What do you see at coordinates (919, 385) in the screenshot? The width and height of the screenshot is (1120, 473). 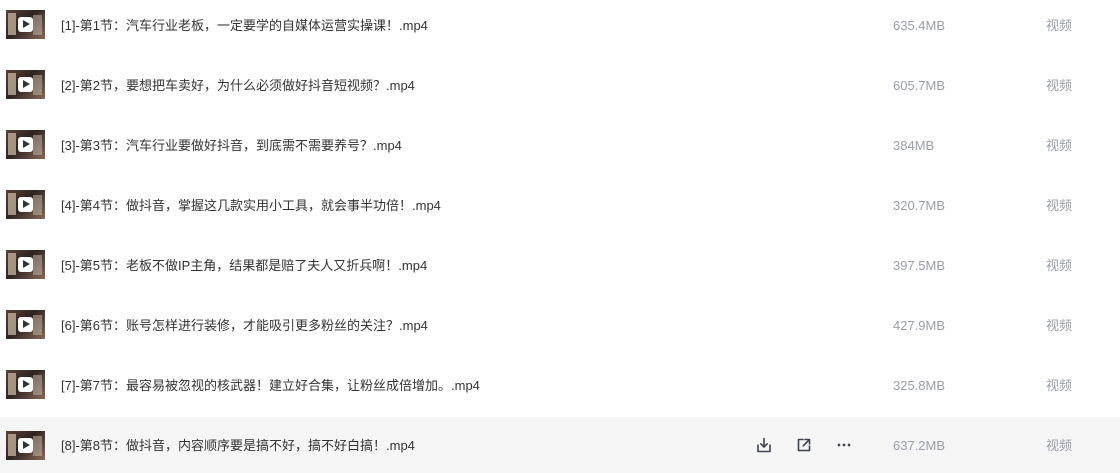 I see `file-size: 325.8MB` at bounding box center [919, 385].